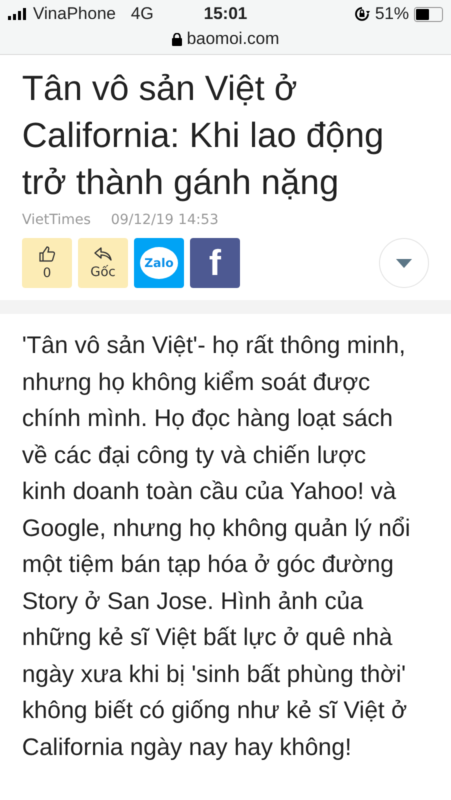  I want to click on carrier-name: VinaPhone, so click(74, 14).